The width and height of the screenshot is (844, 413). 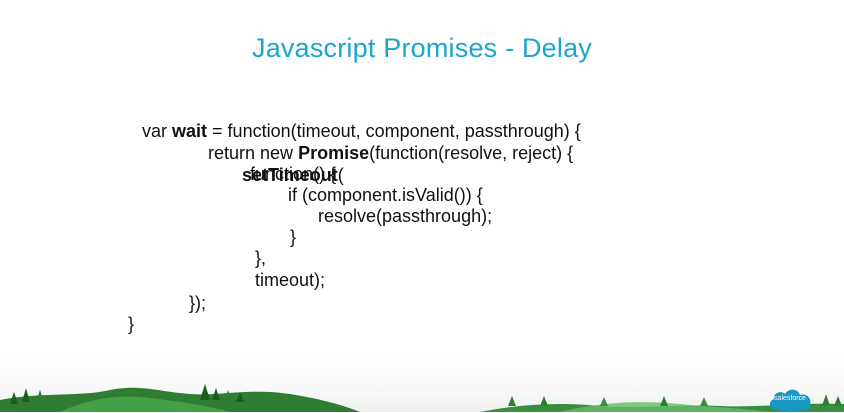 What do you see at coordinates (261, 258) in the screenshot?
I see `code-line: },` at bounding box center [261, 258].